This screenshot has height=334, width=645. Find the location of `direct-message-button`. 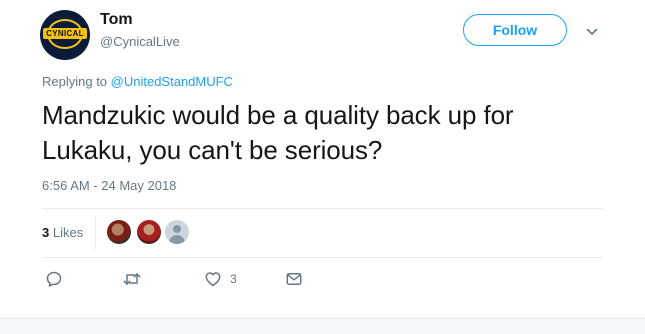

direct-message-button is located at coordinates (294, 279).